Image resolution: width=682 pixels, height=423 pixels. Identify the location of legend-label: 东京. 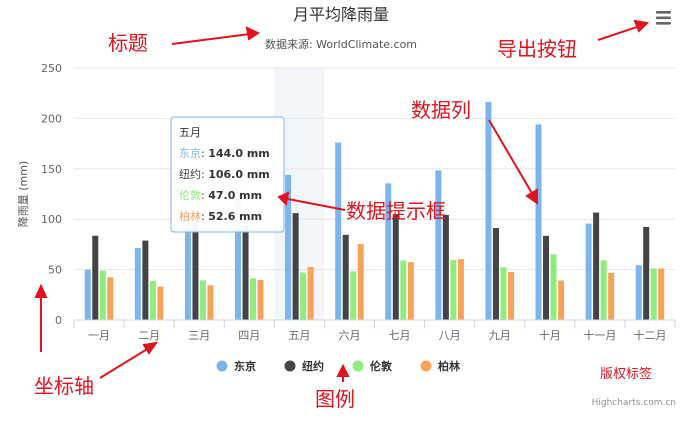
(245, 366).